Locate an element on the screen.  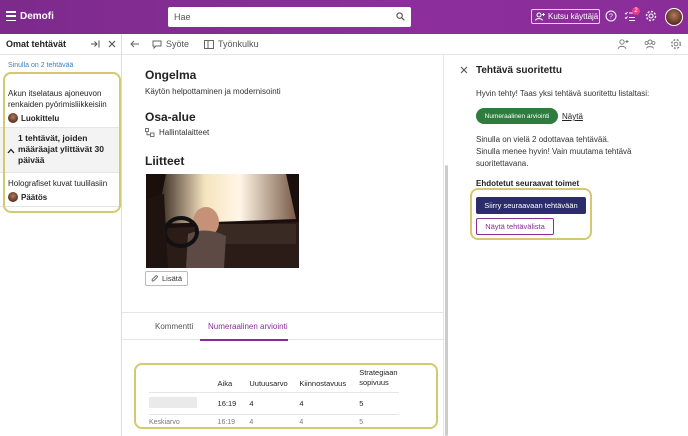
add-attachment-button: Lisätä is located at coordinates (166, 278).